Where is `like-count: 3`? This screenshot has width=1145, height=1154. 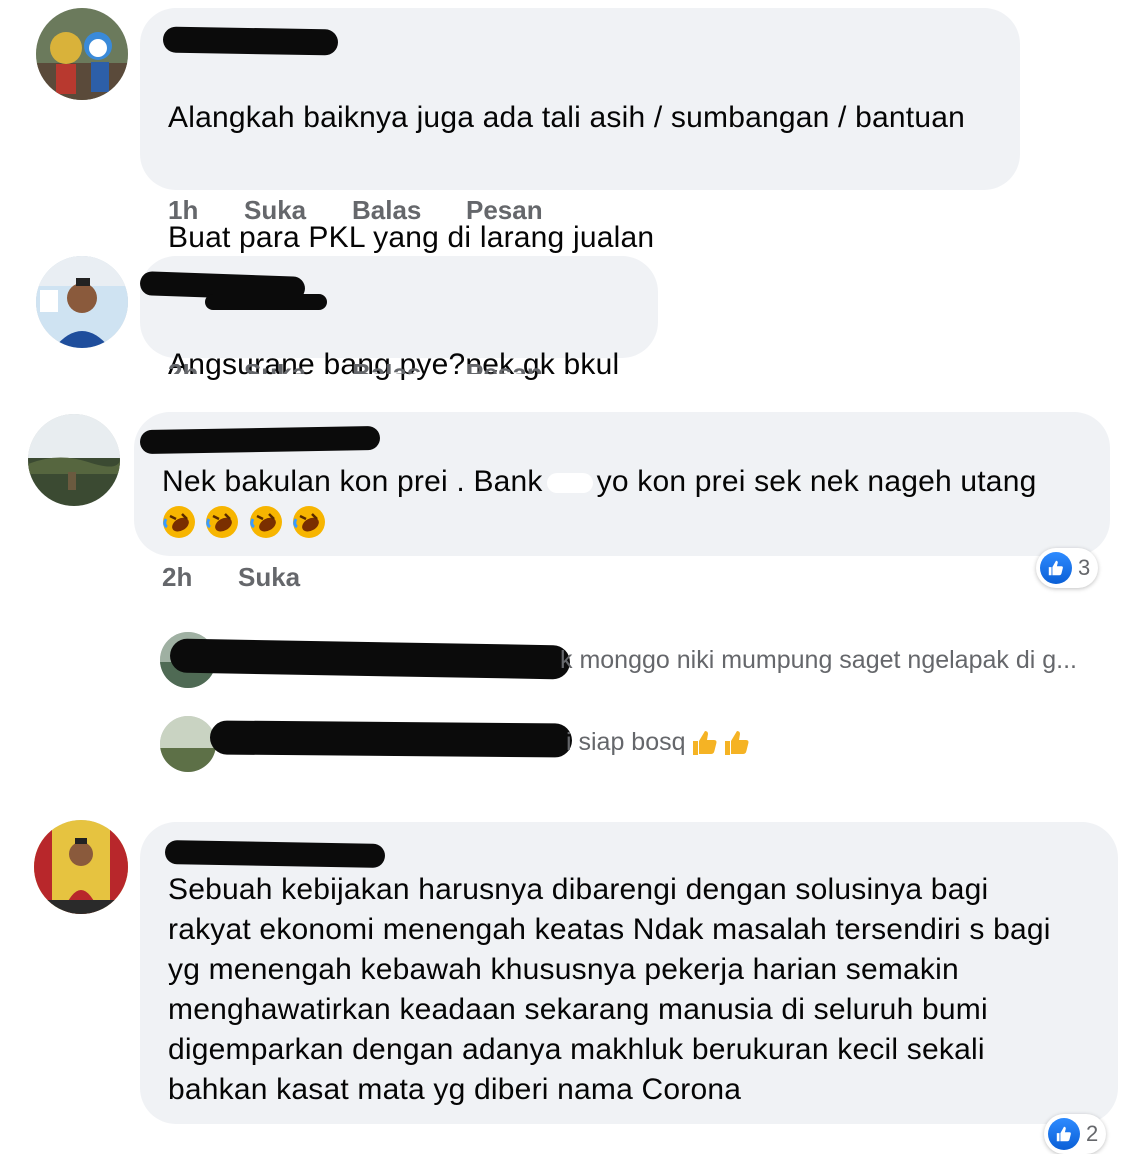 like-count: 3 is located at coordinates (1084, 567).